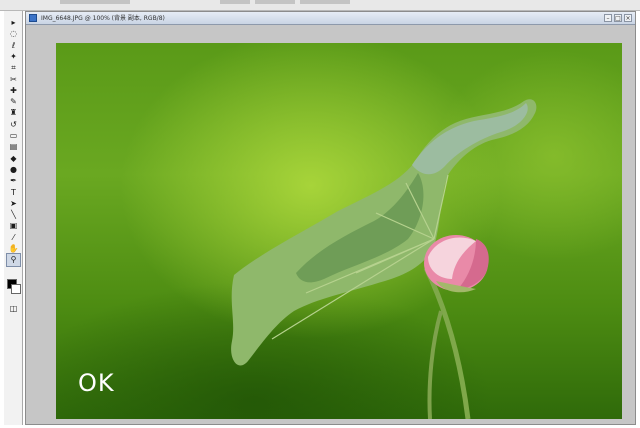  What do you see at coordinates (435, 364) in the screenshot?
I see `leaf-stem` at bounding box center [435, 364].